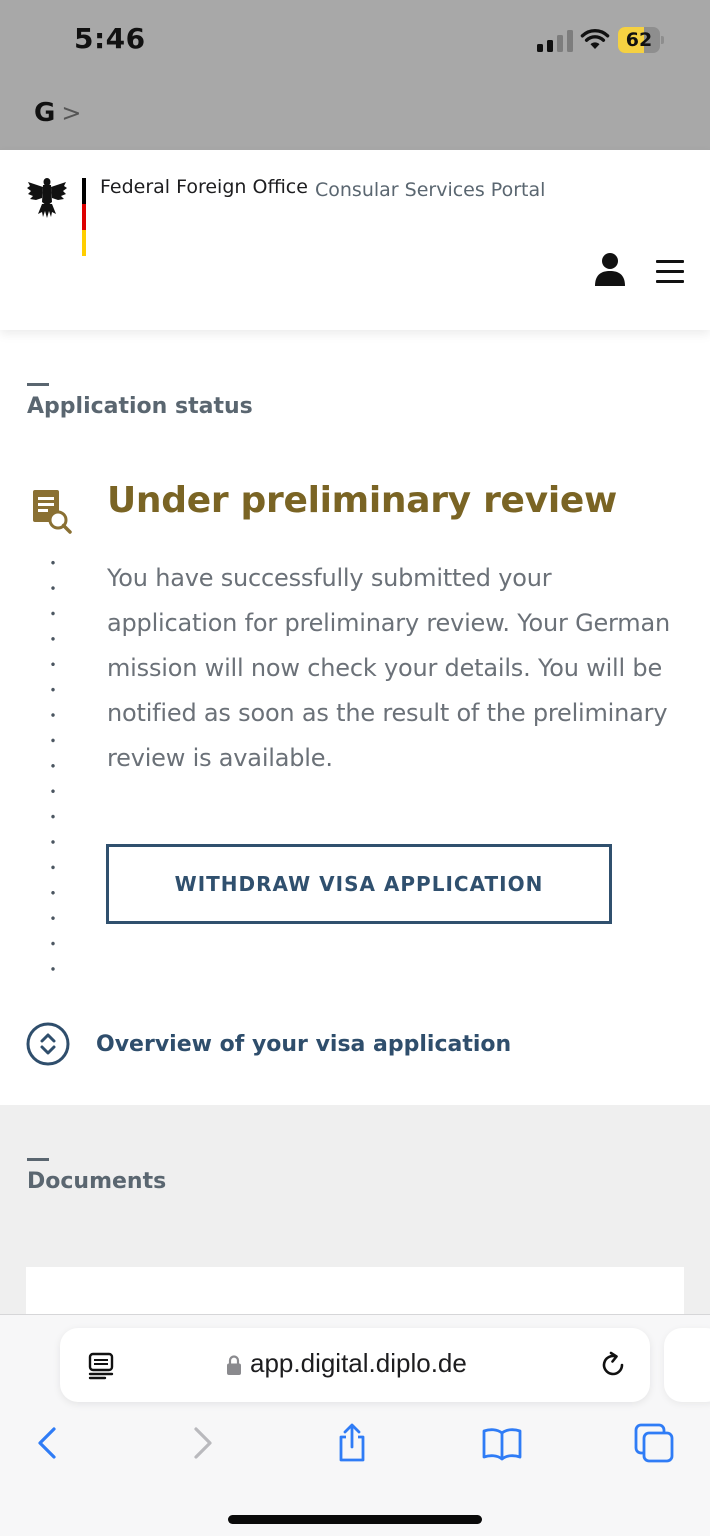 Image resolution: width=710 pixels, height=1536 pixels. What do you see at coordinates (502, 1443) in the screenshot?
I see `bookmarks-icon` at bounding box center [502, 1443].